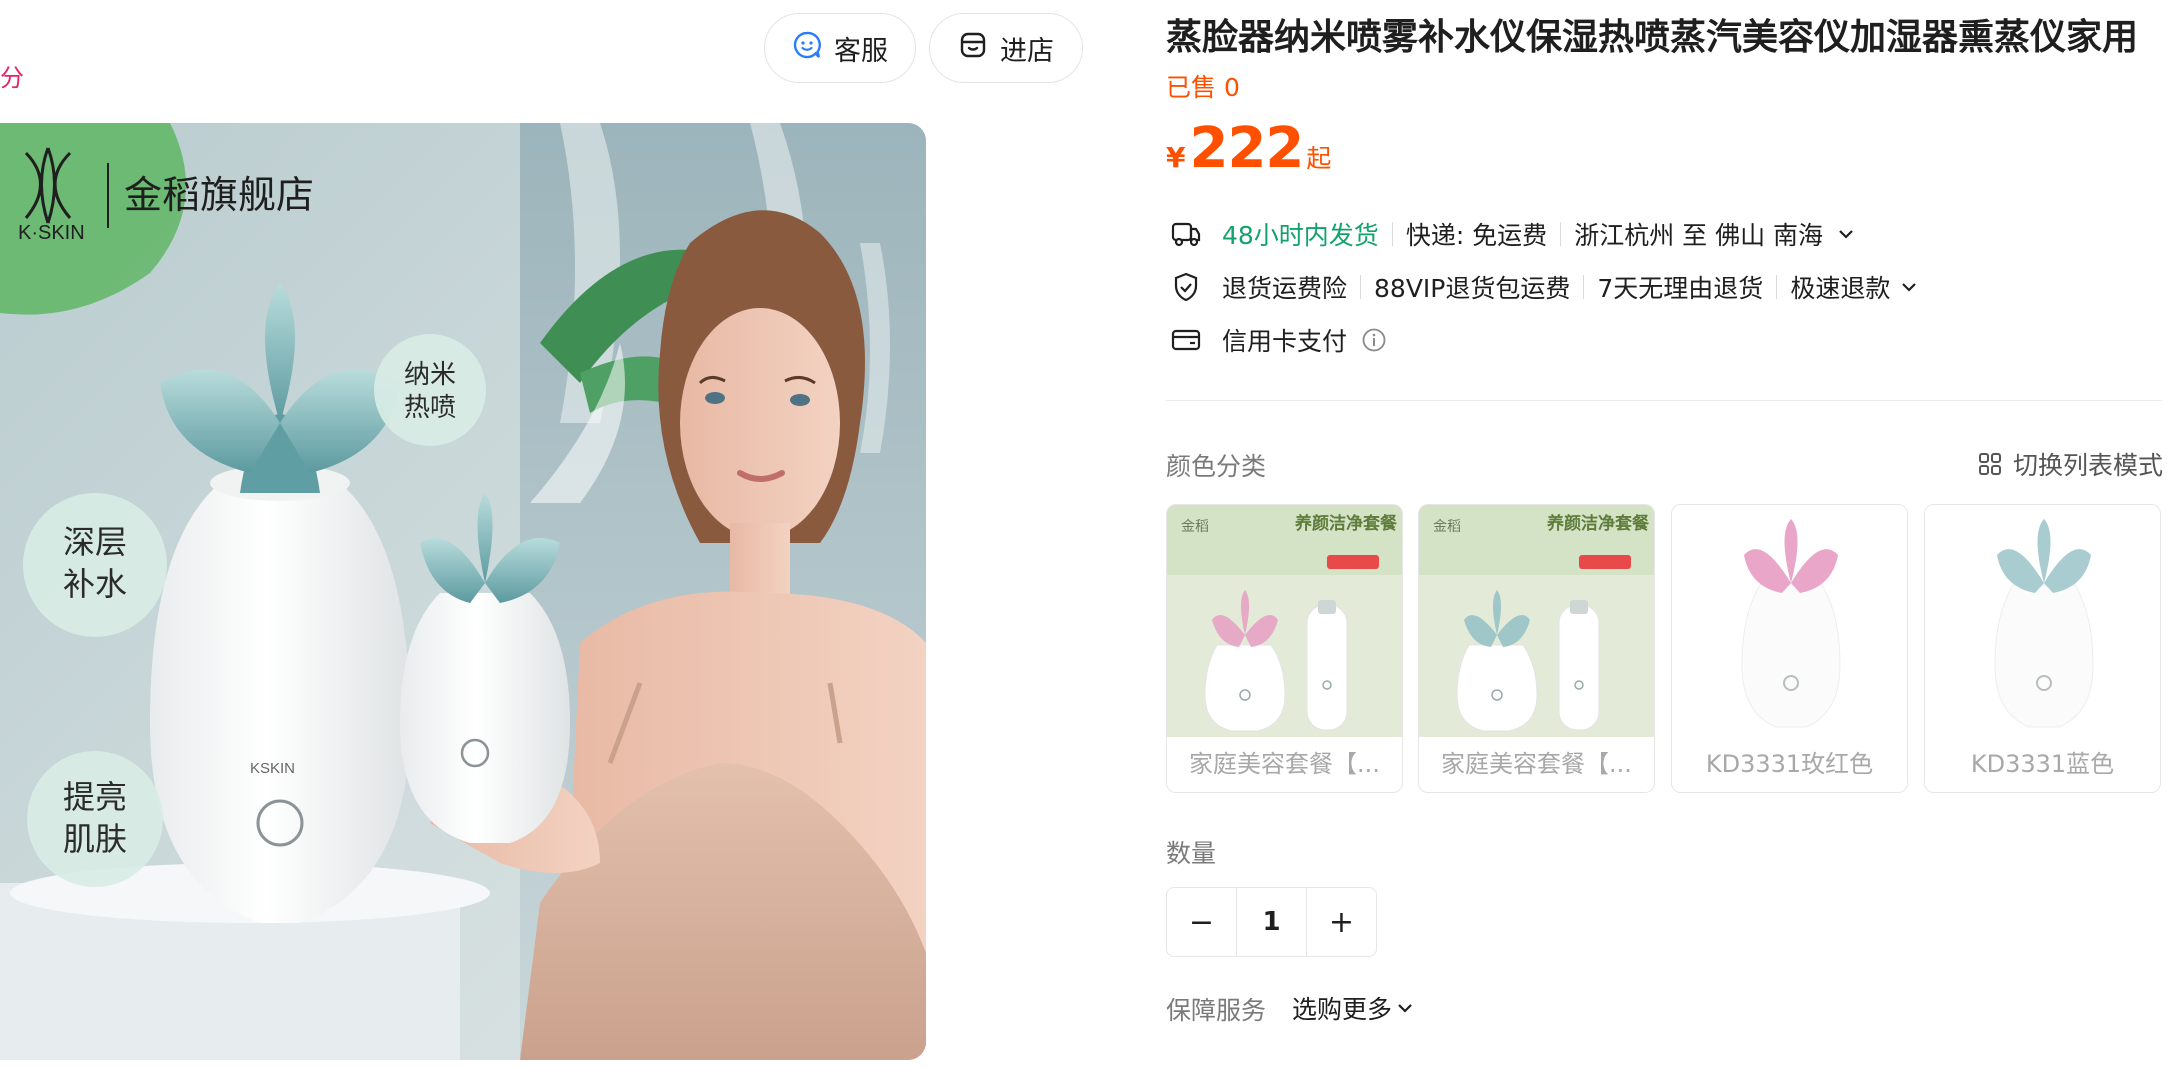 This screenshot has height=1068, width=2167. Describe the element at coordinates (1990, 464) in the screenshot. I see `grid-icon` at that location.